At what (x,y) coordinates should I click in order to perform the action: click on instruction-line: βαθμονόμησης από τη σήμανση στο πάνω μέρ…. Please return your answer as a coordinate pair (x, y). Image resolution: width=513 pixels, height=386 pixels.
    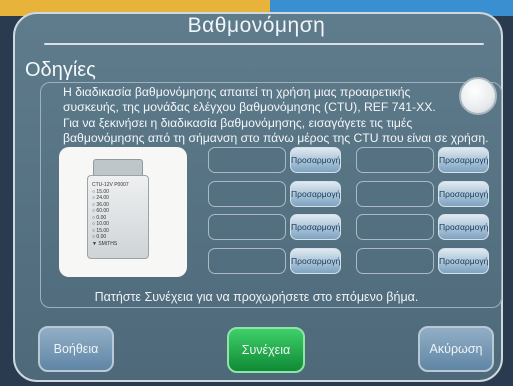
    Looking at the image, I should click on (276, 138).